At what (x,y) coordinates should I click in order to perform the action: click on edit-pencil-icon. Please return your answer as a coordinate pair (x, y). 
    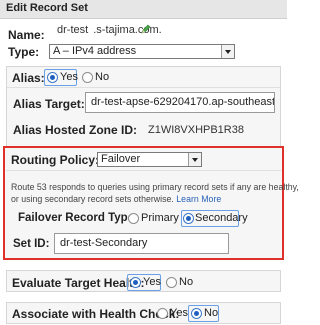
    Looking at the image, I should click on (146, 29).